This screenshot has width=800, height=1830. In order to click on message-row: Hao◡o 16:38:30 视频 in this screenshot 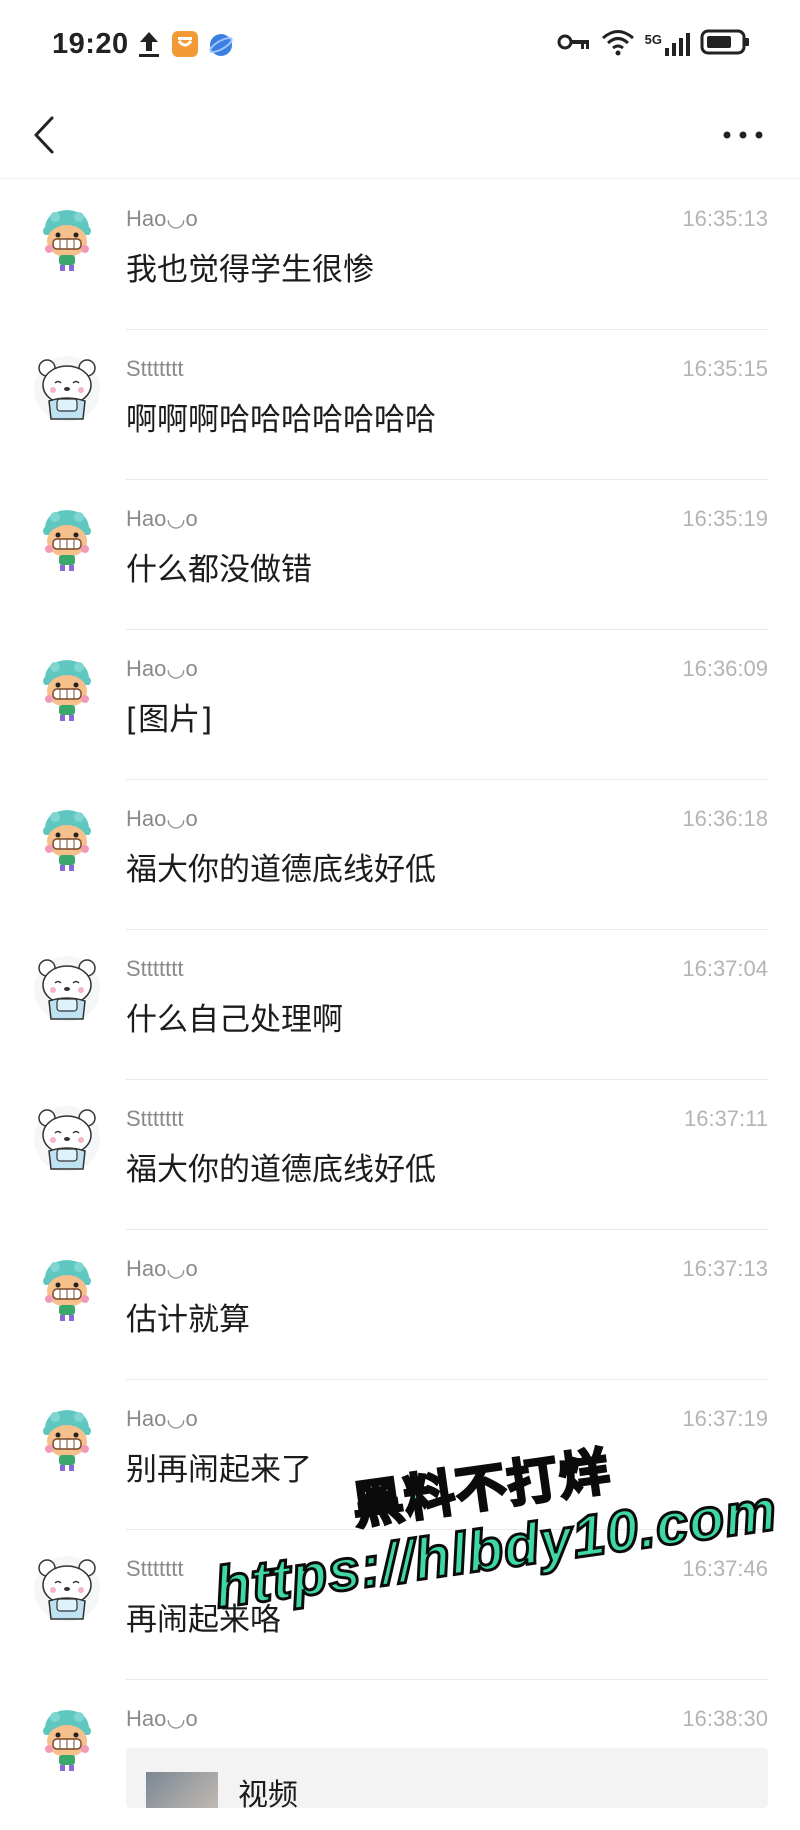, I will do `click(400, 1755)`.